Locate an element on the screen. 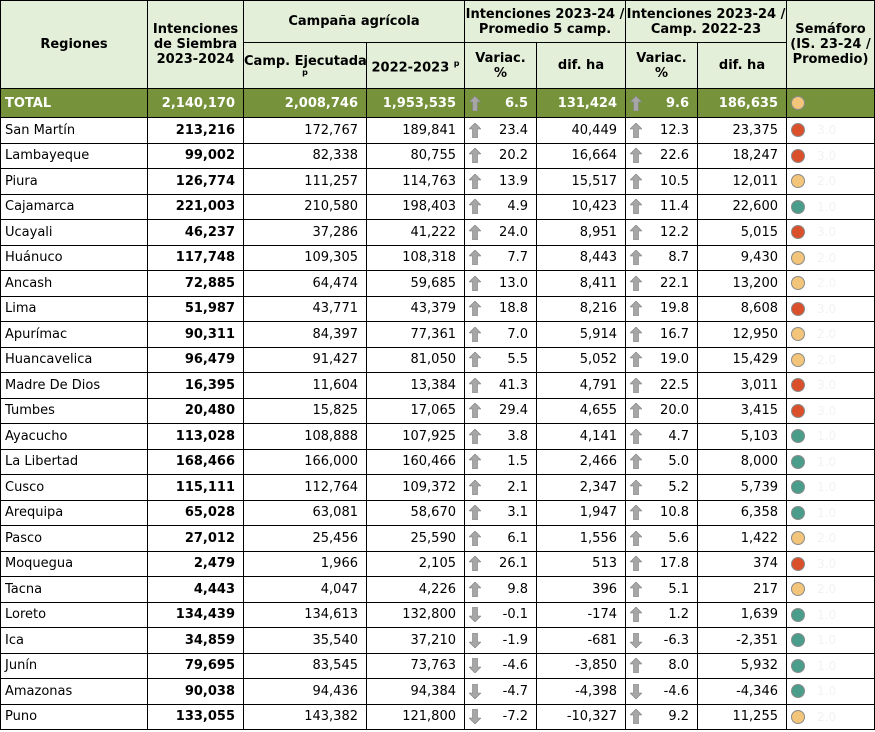 This screenshot has height=732, width=875. total-var-2: 9.6 is located at coordinates (671, 103).